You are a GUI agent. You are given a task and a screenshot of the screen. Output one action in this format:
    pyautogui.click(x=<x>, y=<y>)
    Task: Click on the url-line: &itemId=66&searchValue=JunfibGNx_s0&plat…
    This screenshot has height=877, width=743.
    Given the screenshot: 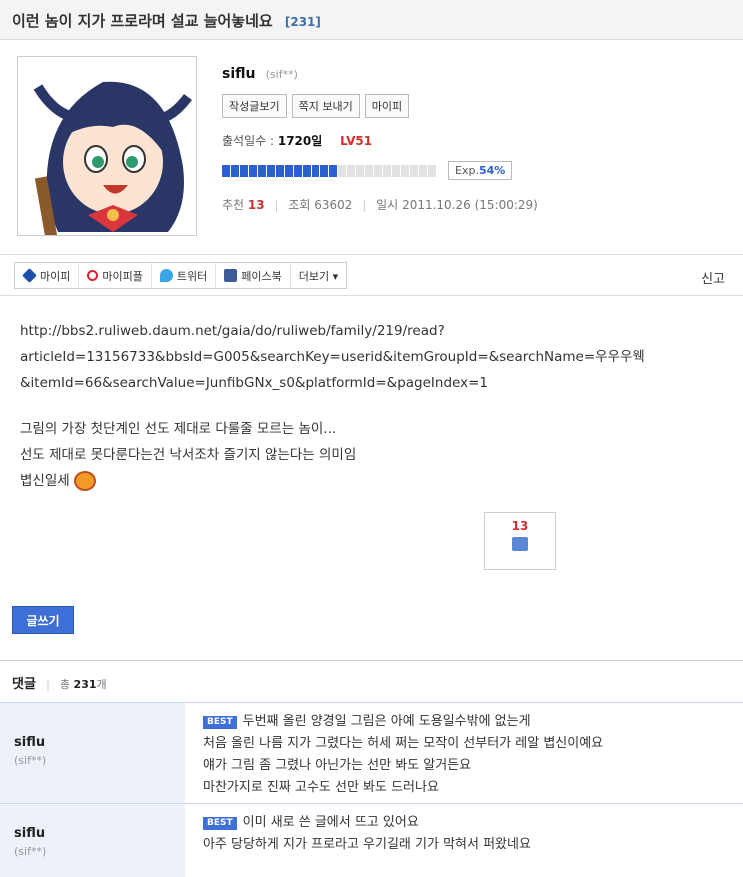 What is the action you would take?
    pyautogui.click(x=254, y=383)
    